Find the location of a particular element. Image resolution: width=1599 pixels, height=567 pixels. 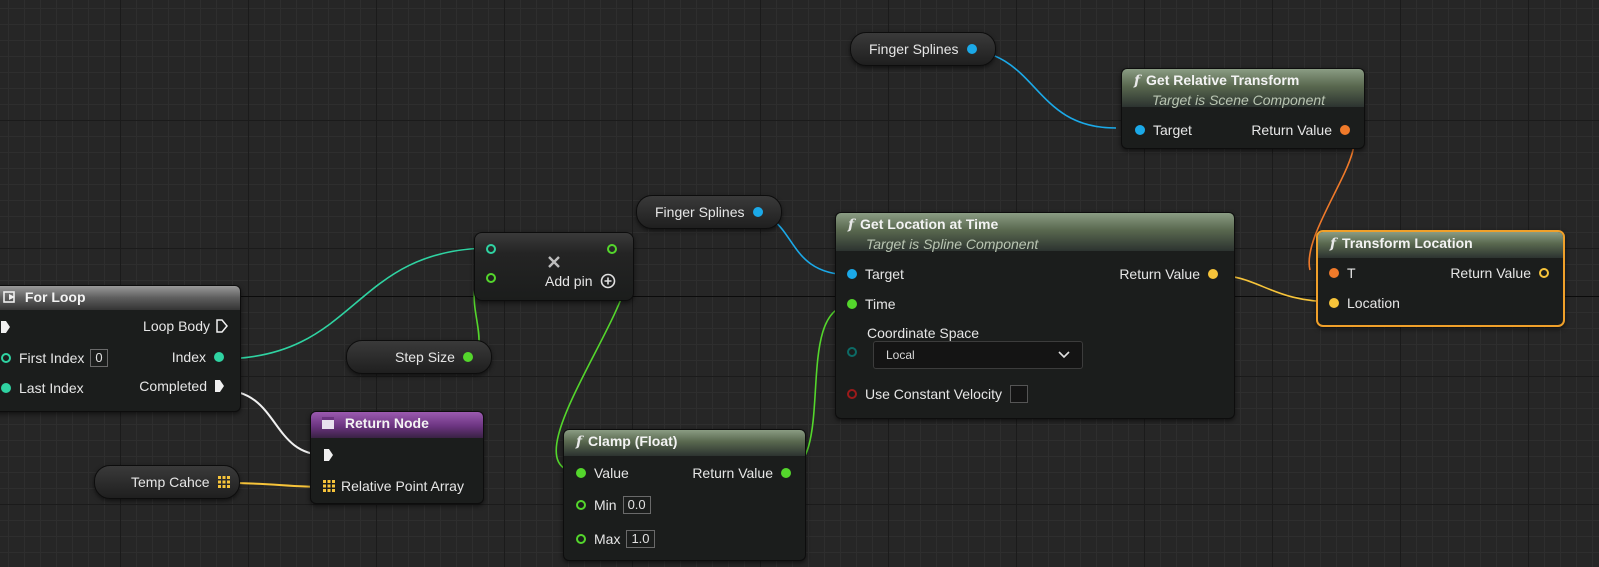

node-subtitle: Target is Spline Component is located at coordinates (952, 244).